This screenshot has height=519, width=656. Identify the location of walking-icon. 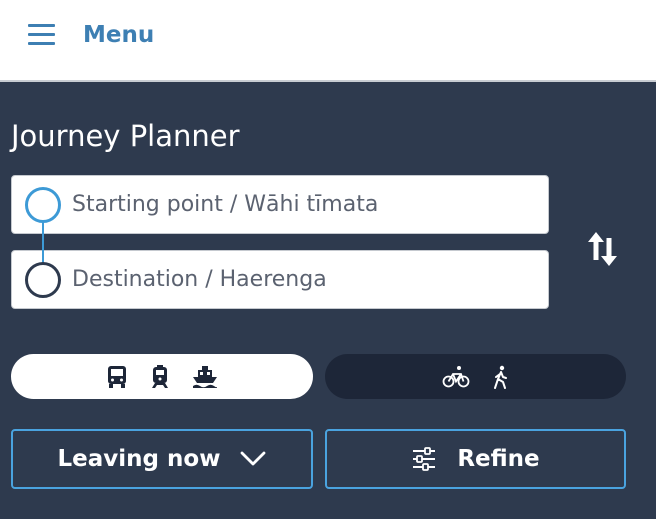
(500, 377).